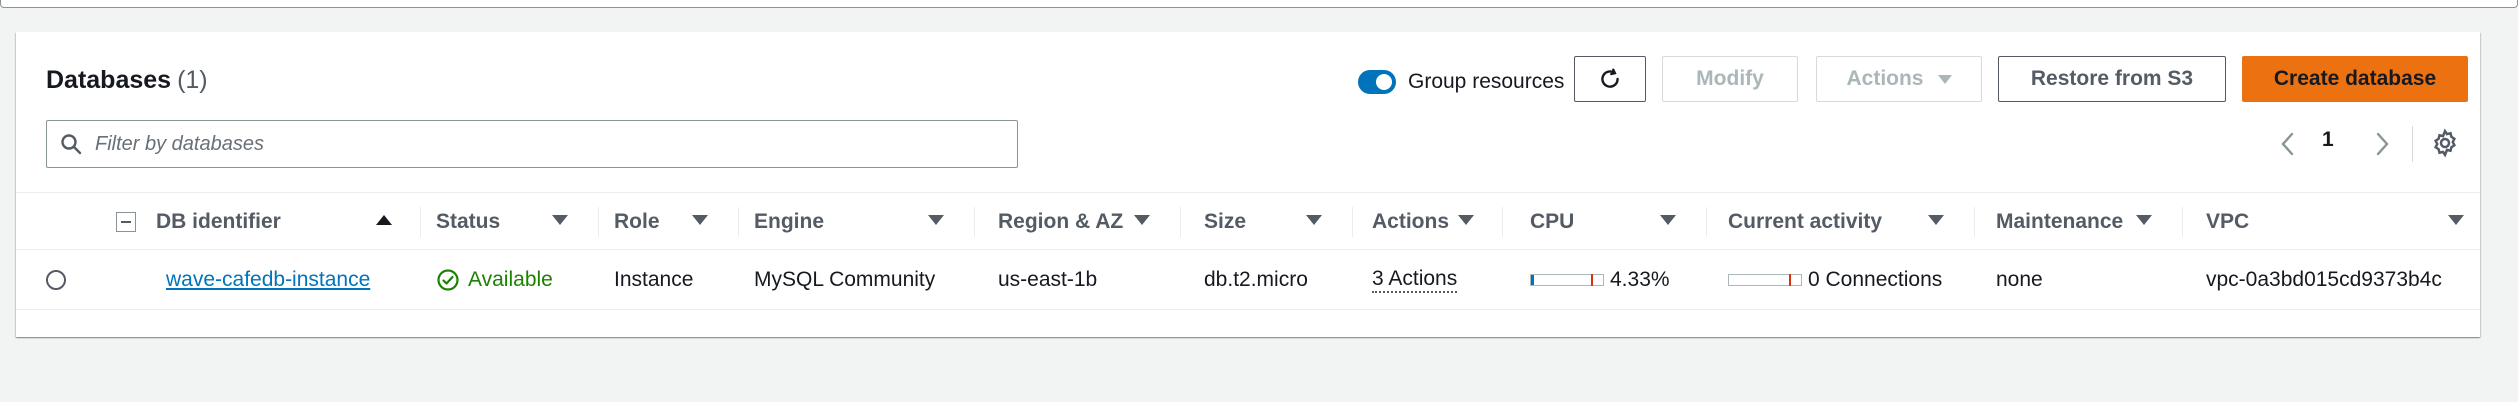 The width and height of the screenshot is (2518, 402). I want to click on database-count: (1), so click(192, 80).